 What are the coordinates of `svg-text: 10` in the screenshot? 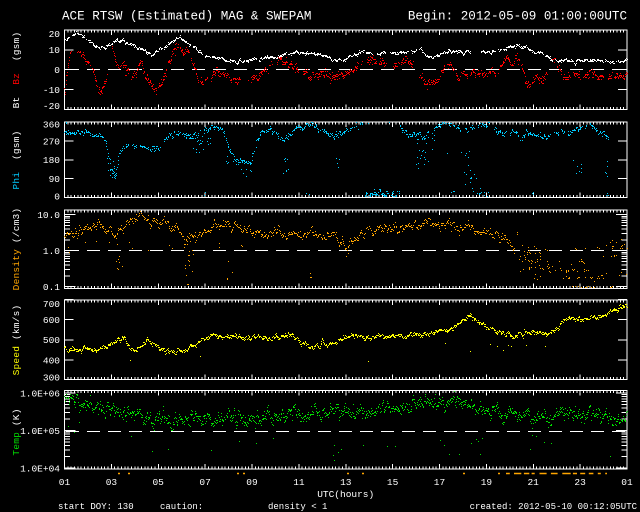 It's located at (55, 50).